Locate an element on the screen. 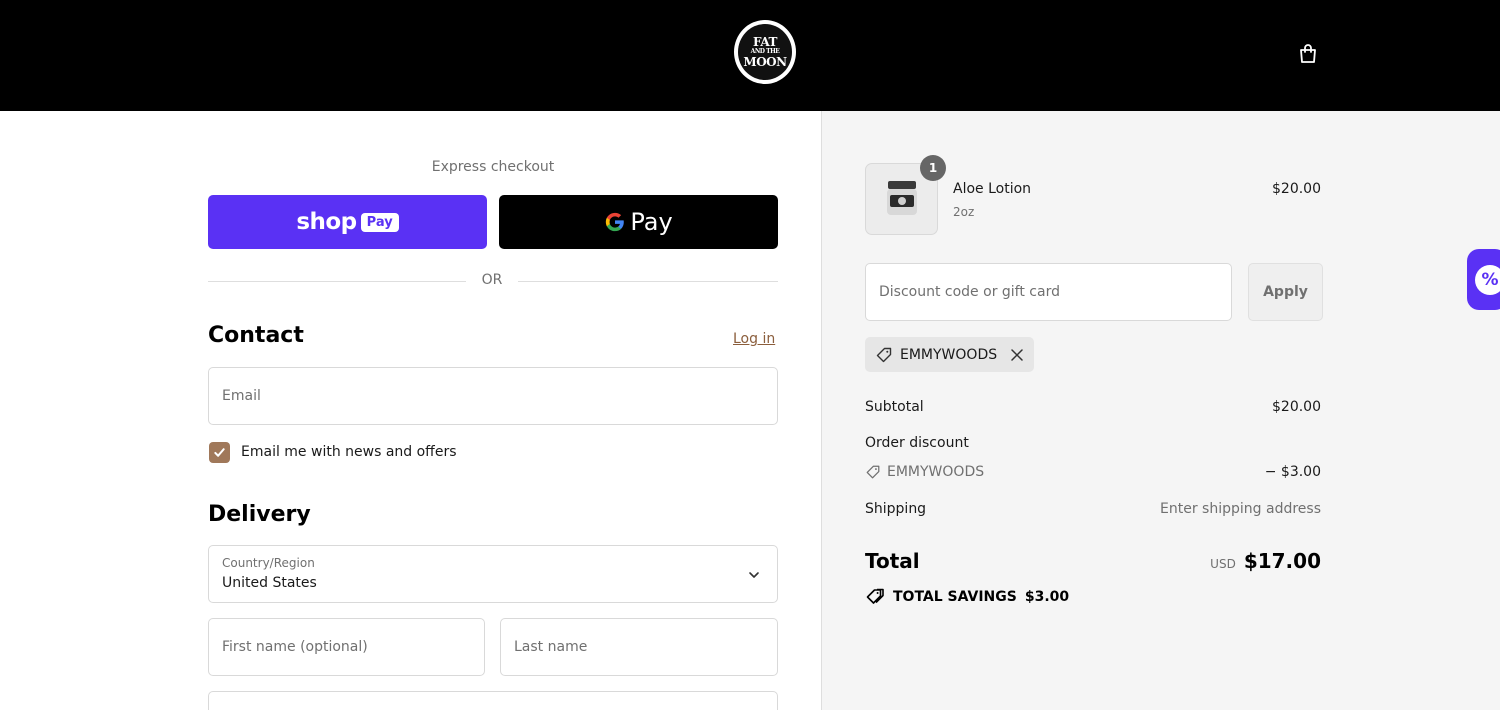 The image size is (1500, 710). subtotal-value: $20.00 is located at coordinates (1296, 407).